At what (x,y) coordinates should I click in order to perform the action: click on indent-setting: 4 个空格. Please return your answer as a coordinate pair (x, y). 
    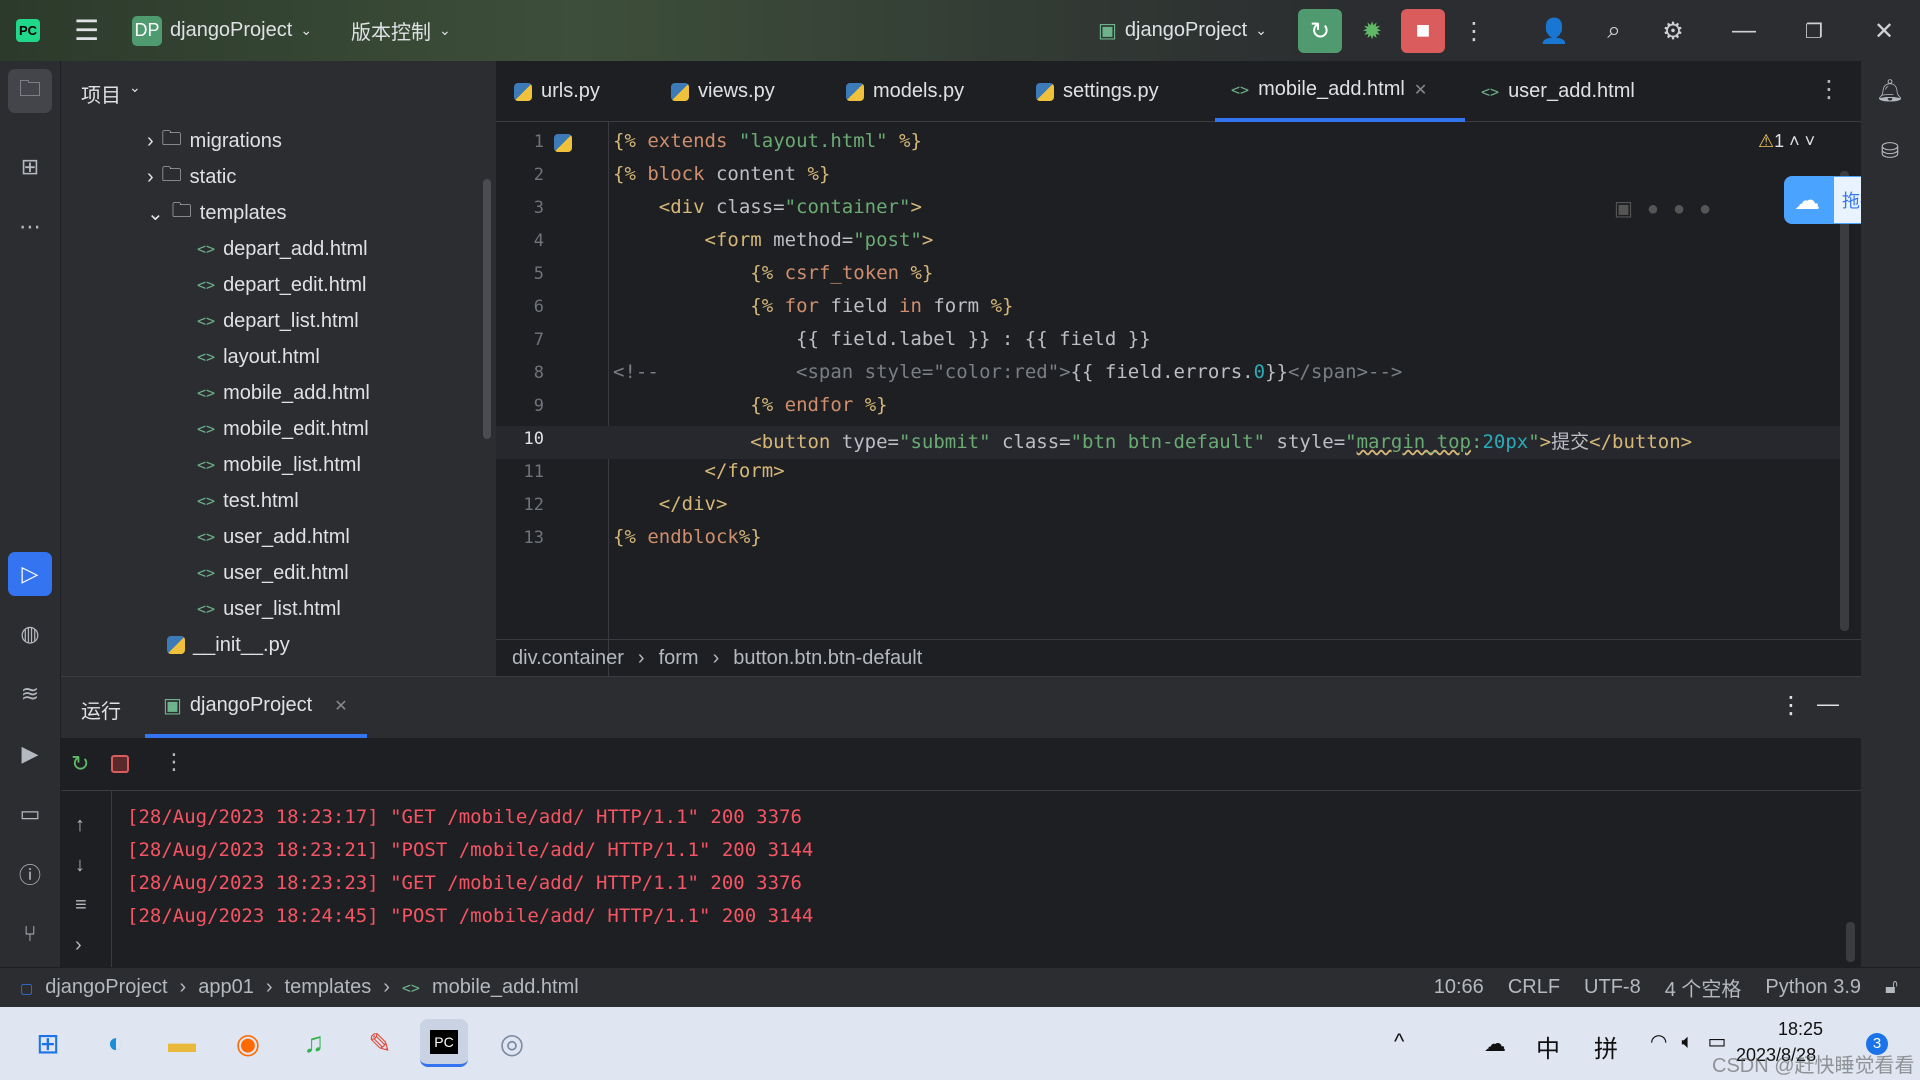
    Looking at the image, I should click on (1703, 987).